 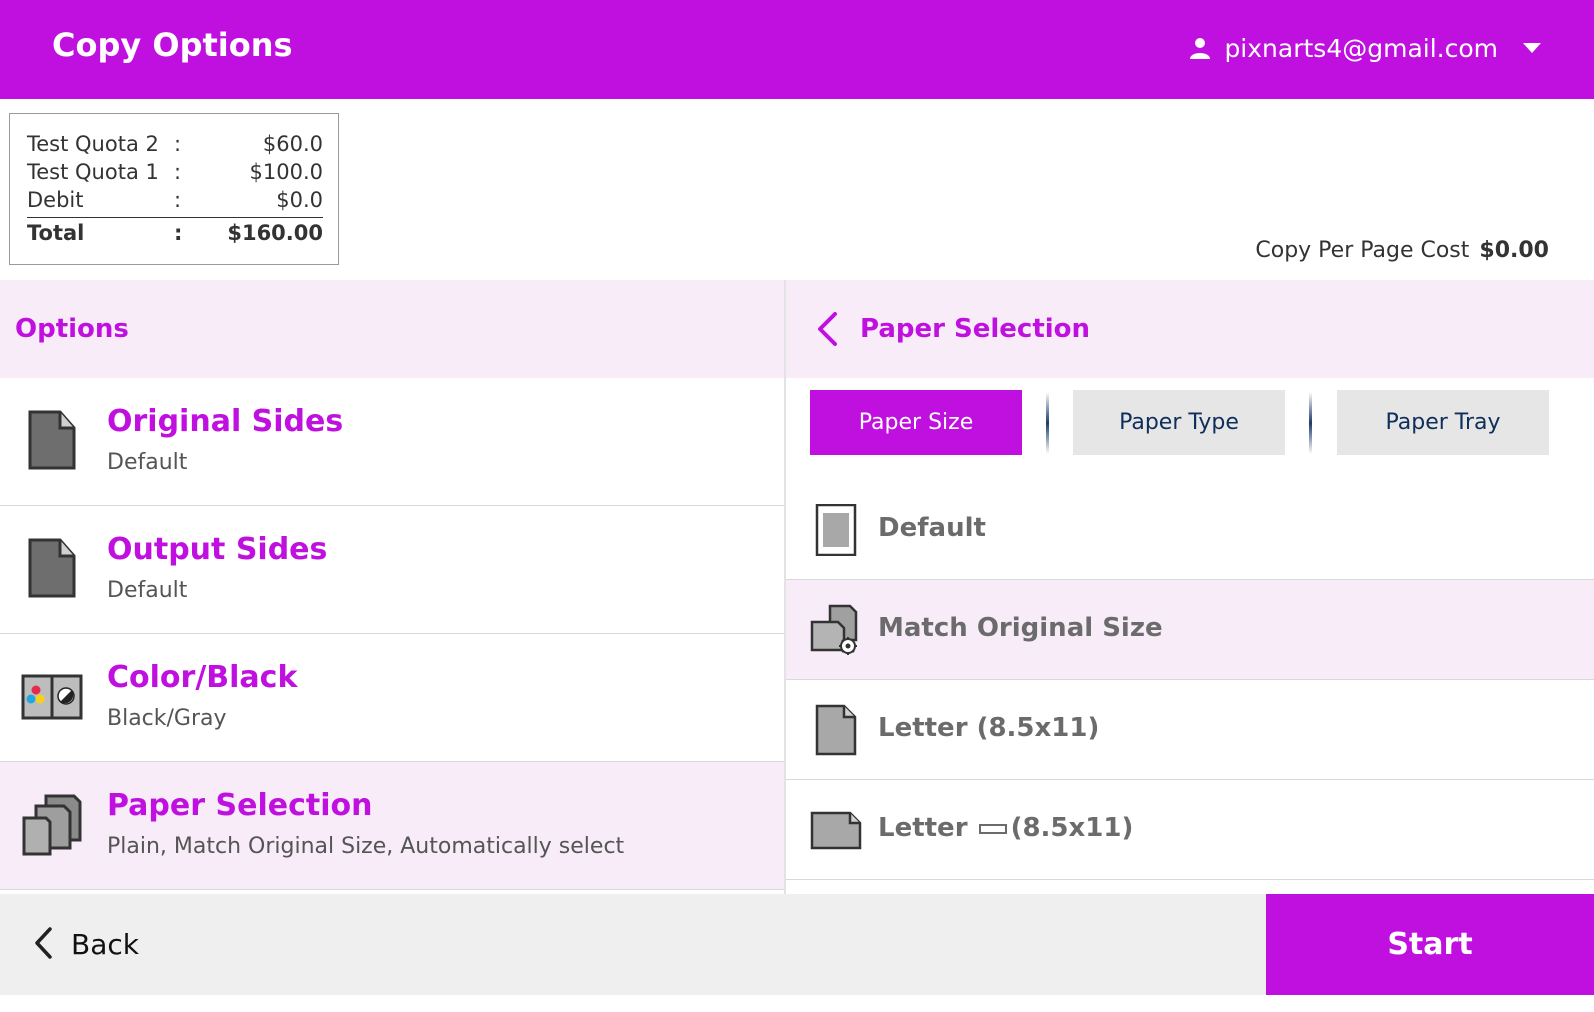 What do you see at coordinates (1190, 830) in the screenshot?
I see `paper-size-letter-landscape: Letter (8.5x11)` at bounding box center [1190, 830].